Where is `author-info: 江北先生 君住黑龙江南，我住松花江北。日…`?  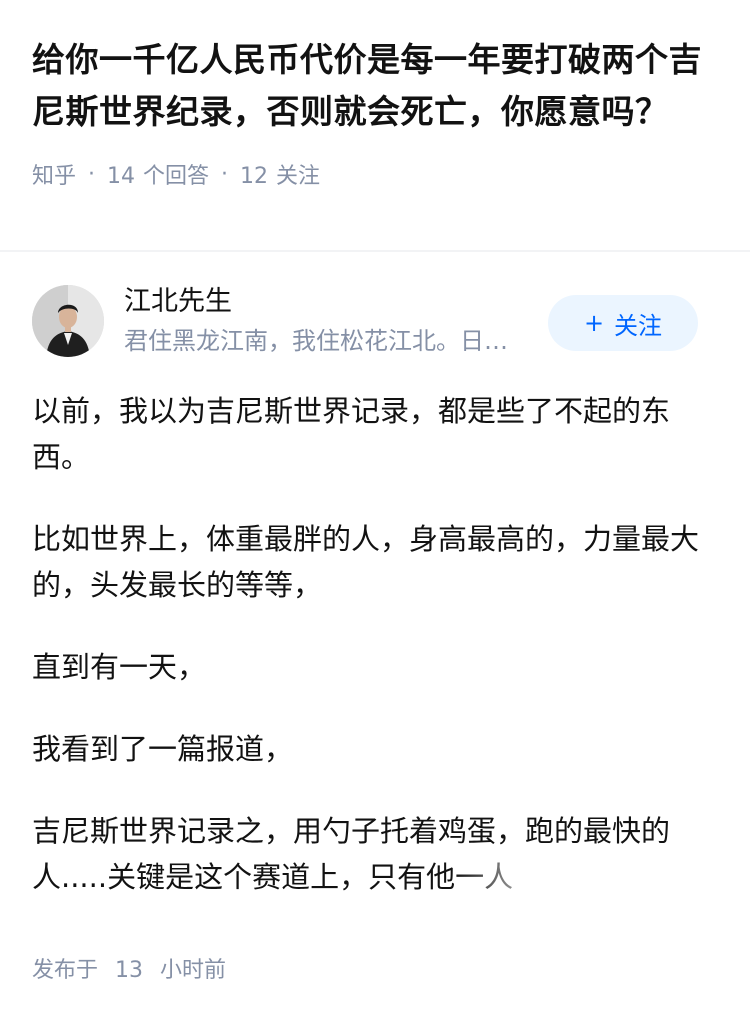 author-info: 江北先生 君住黑龙江南，我住松花江北。日… is located at coordinates (329, 321).